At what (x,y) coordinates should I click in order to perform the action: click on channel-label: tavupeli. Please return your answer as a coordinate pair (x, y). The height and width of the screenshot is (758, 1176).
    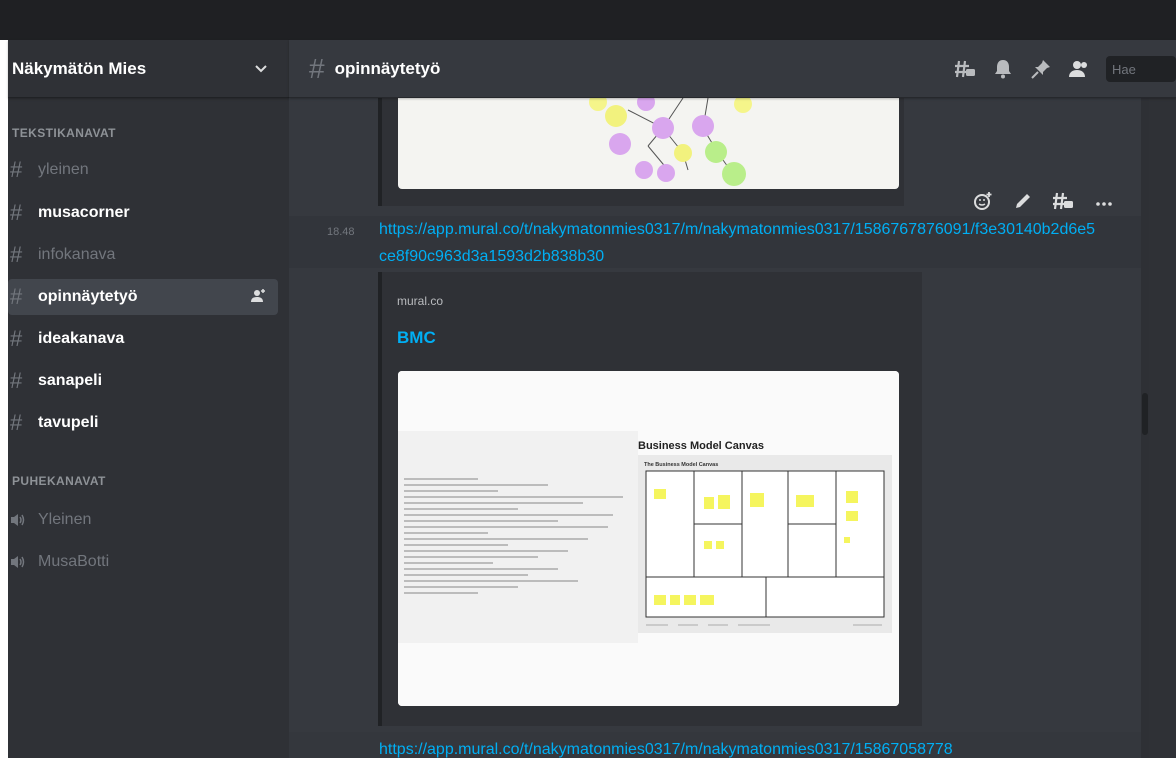
    Looking at the image, I should click on (68, 422).